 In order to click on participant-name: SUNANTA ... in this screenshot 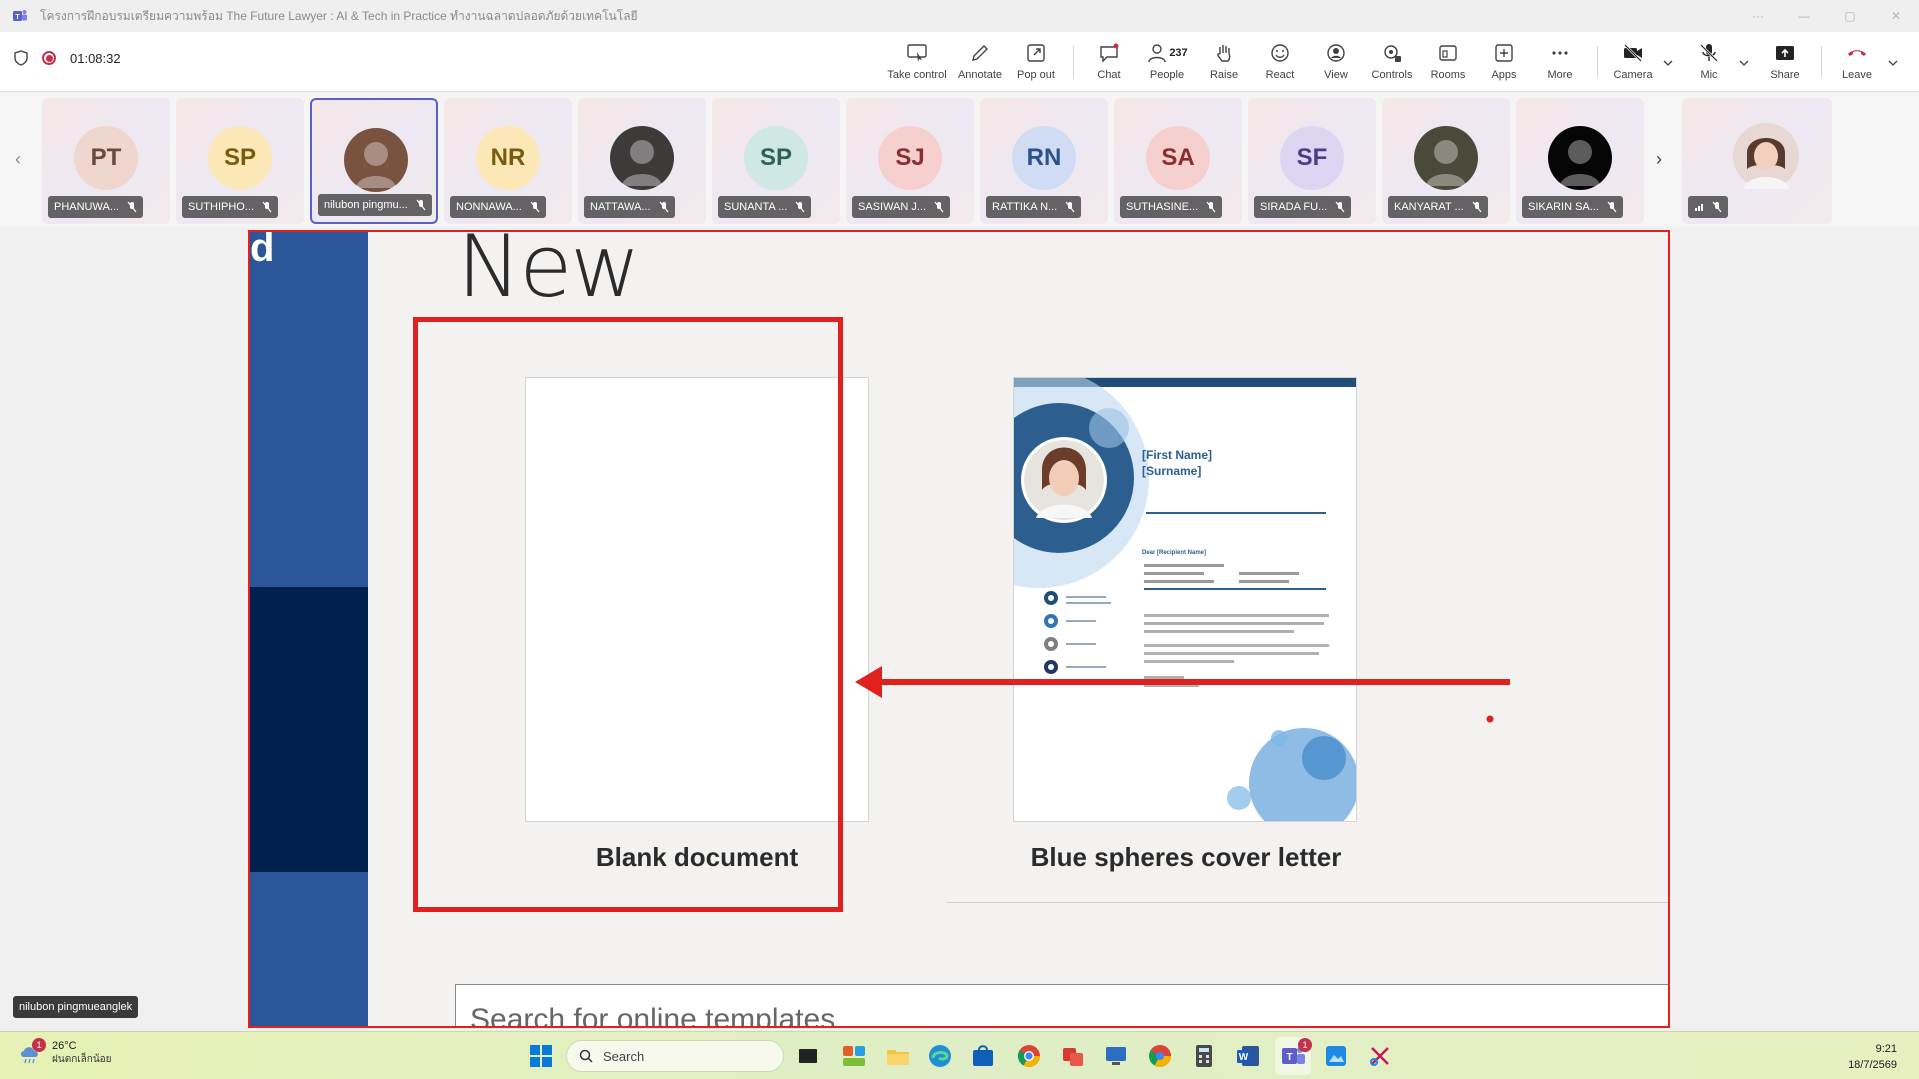, I will do `click(756, 207)`.